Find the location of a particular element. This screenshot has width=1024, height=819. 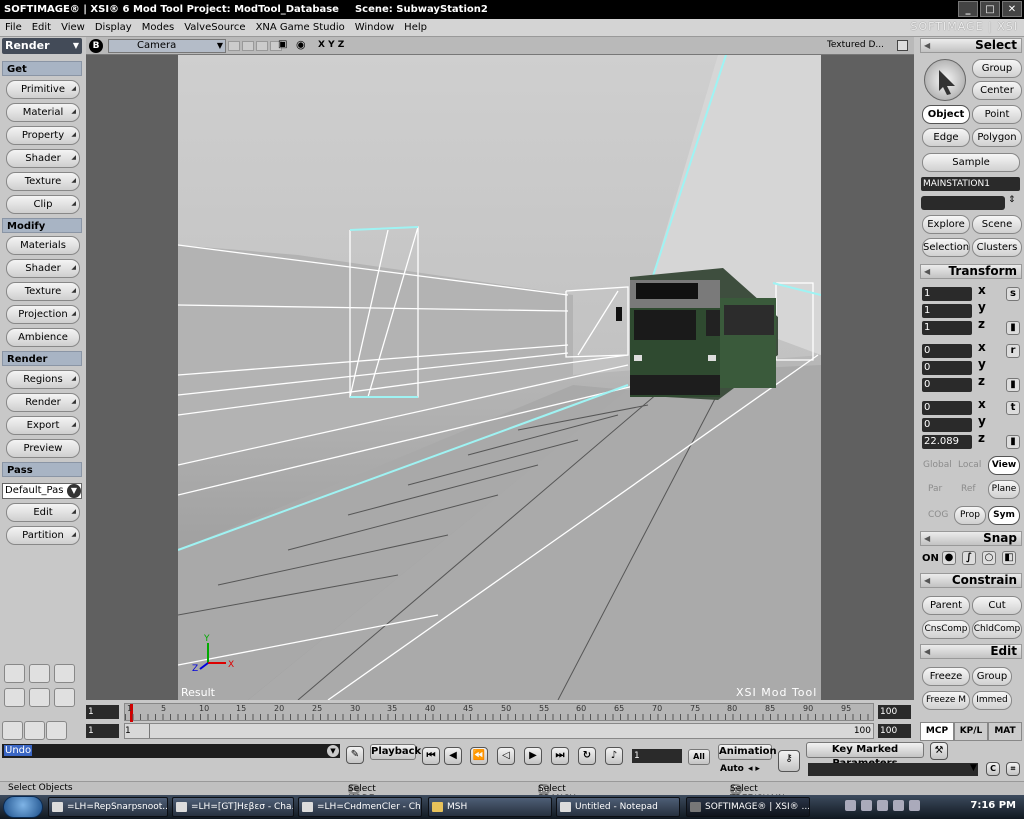

scale-lock-icon: ▮ is located at coordinates (1013, 328).